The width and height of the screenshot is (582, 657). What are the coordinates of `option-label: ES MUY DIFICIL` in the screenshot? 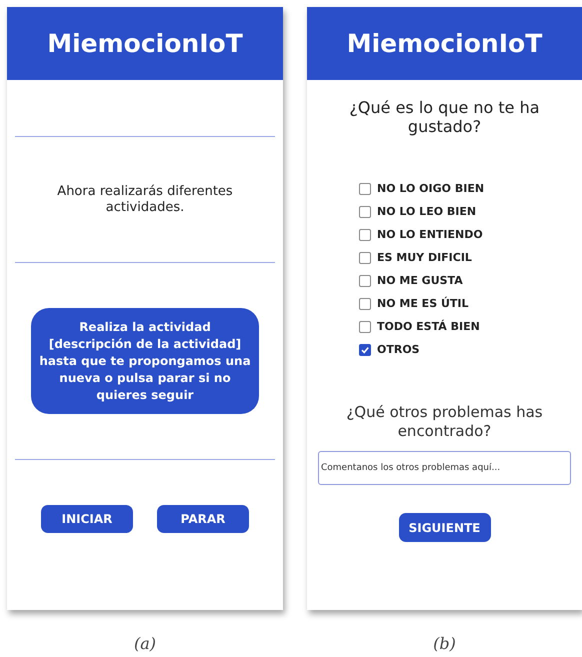 It's located at (424, 258).